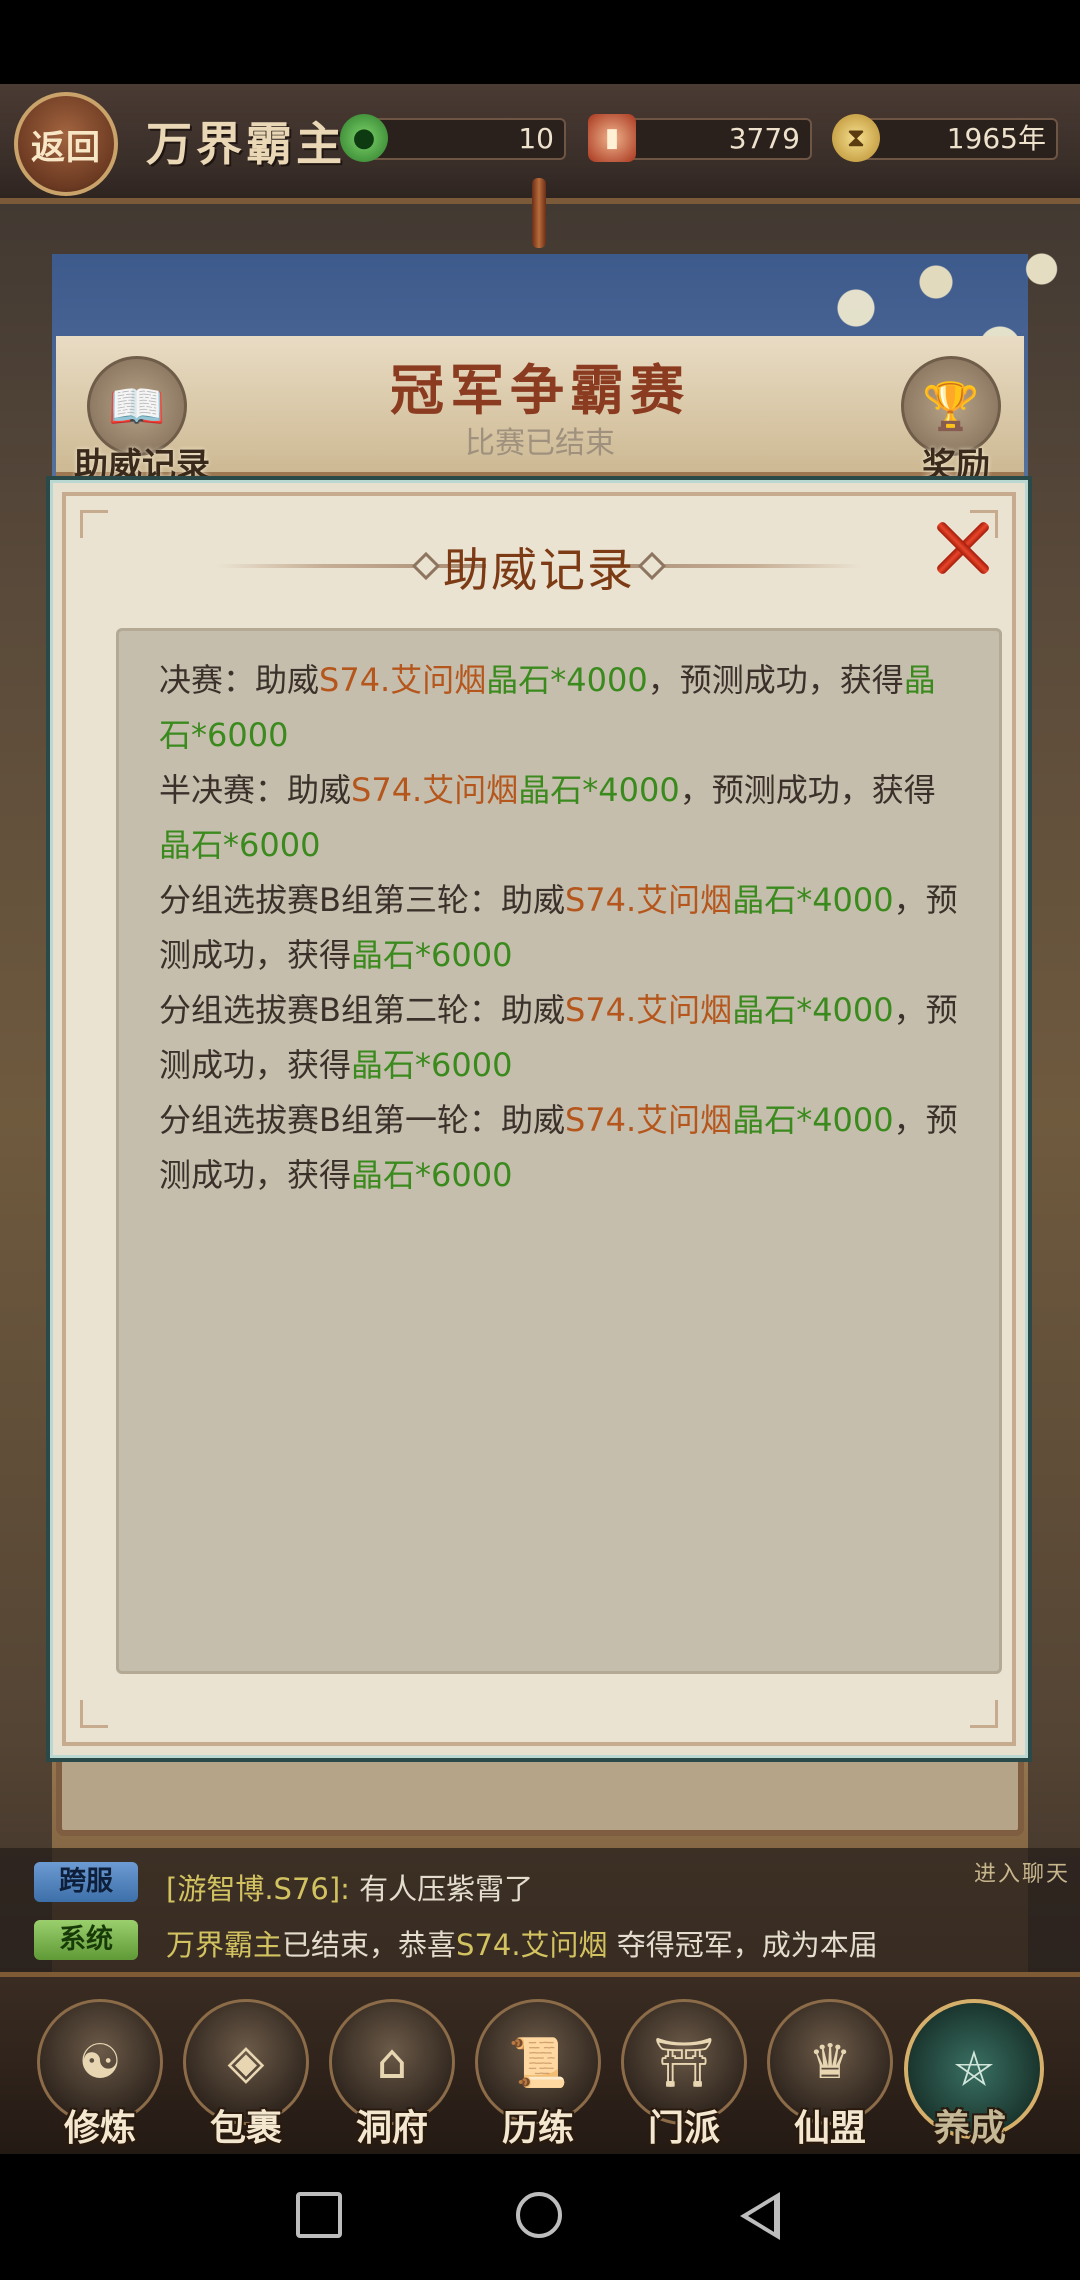  I want to click on reward-button: 🏆 奖励, so click(951, 421).